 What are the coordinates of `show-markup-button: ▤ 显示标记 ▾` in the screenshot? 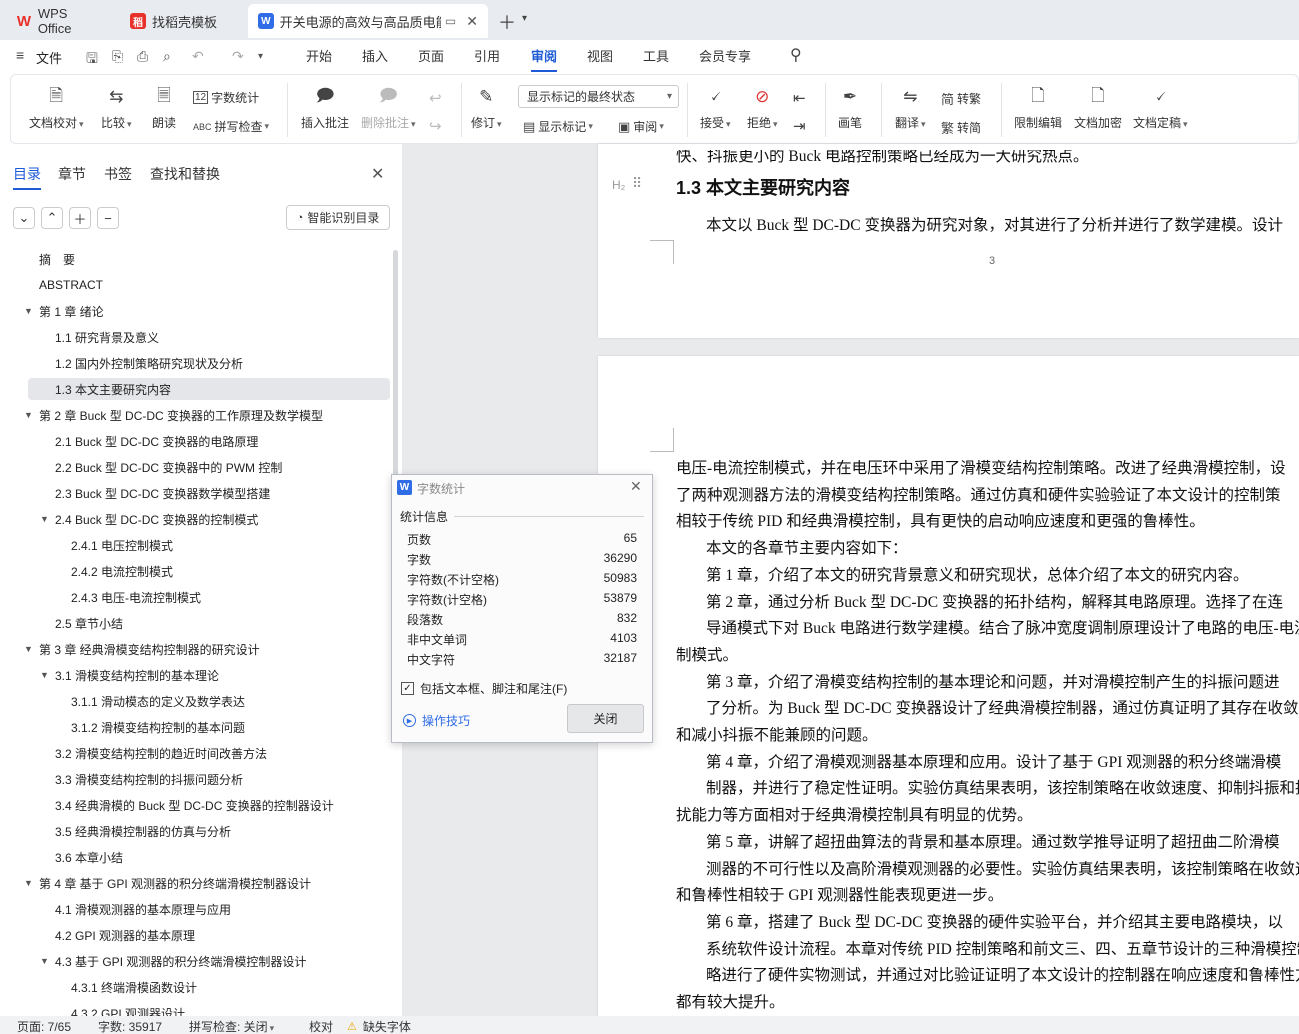 It's located at (558, 126).